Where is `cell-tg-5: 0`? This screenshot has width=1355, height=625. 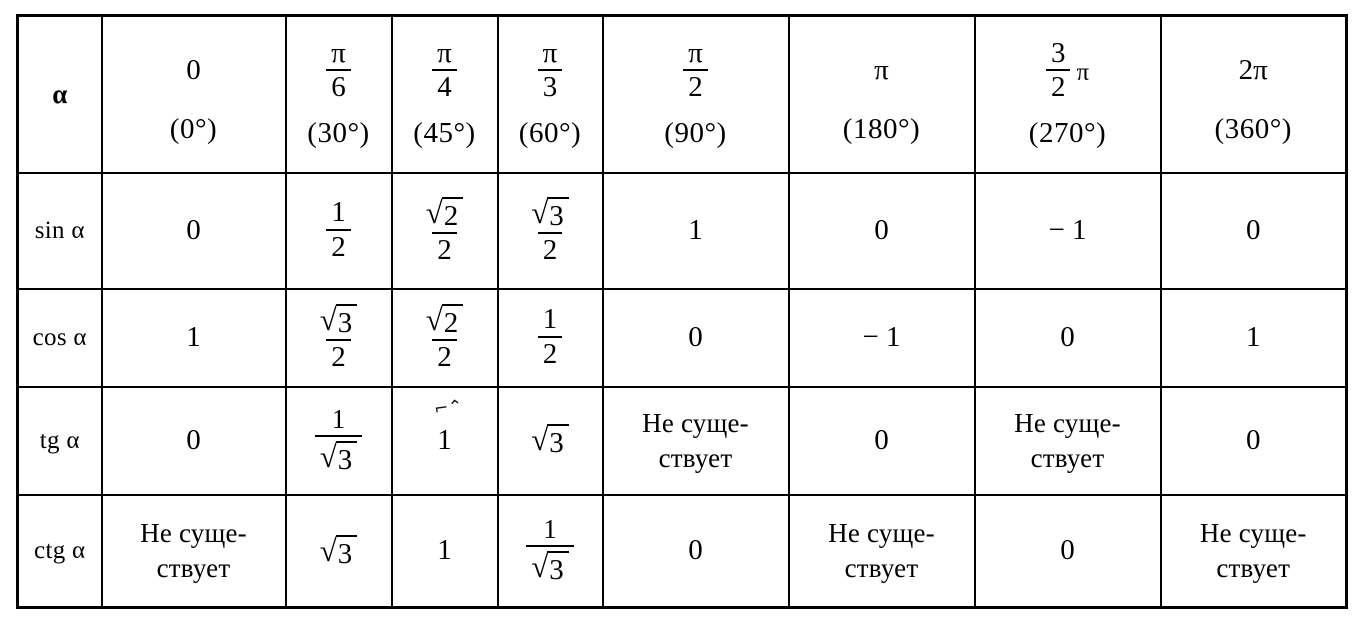
cell-tg-5: 0 is located at coordinates (881, 440).